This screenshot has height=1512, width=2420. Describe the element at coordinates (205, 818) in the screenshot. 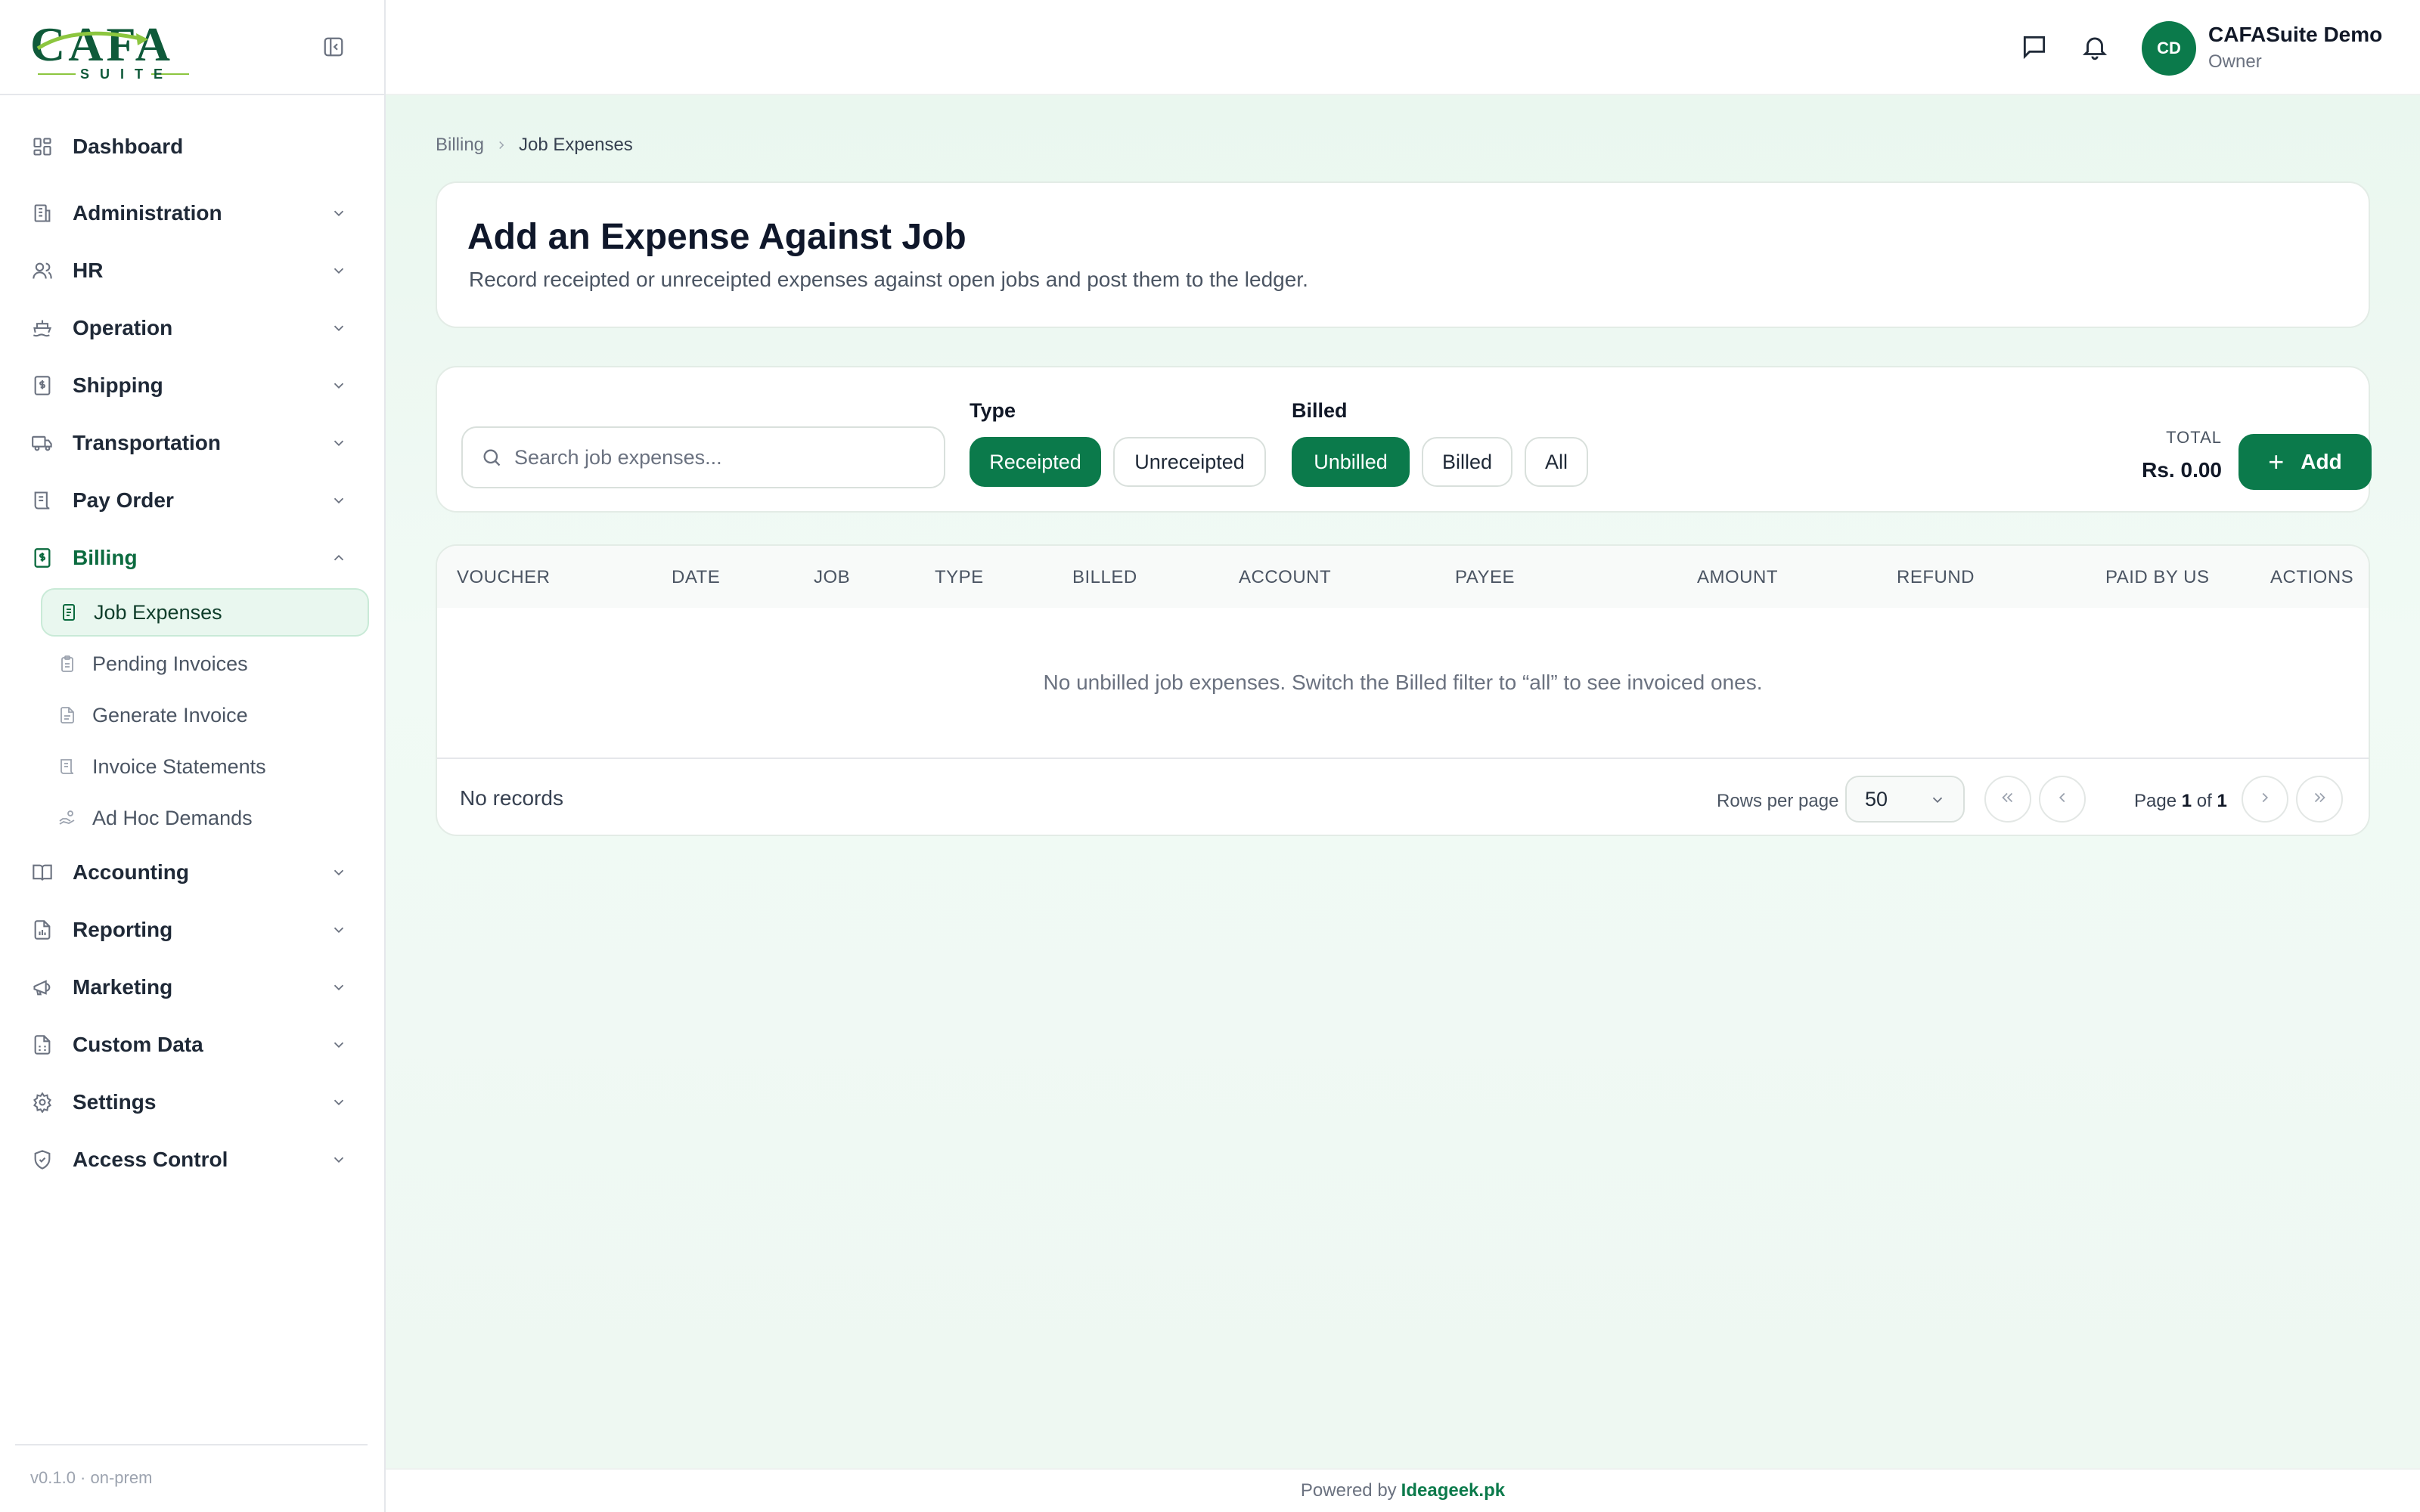

I see `sidebar-subitem-ad-hoc-demands: Ad Hoc Demands` at that location.